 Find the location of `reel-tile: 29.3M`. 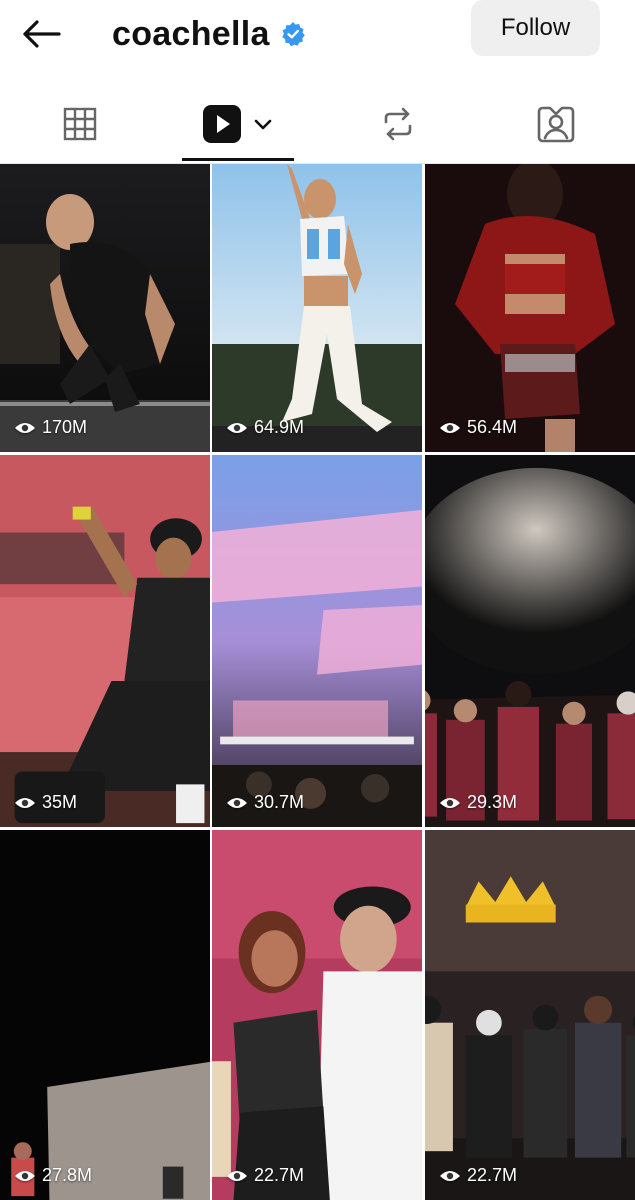

reel-tile: 29.3M is located at coordinates (530, 641).